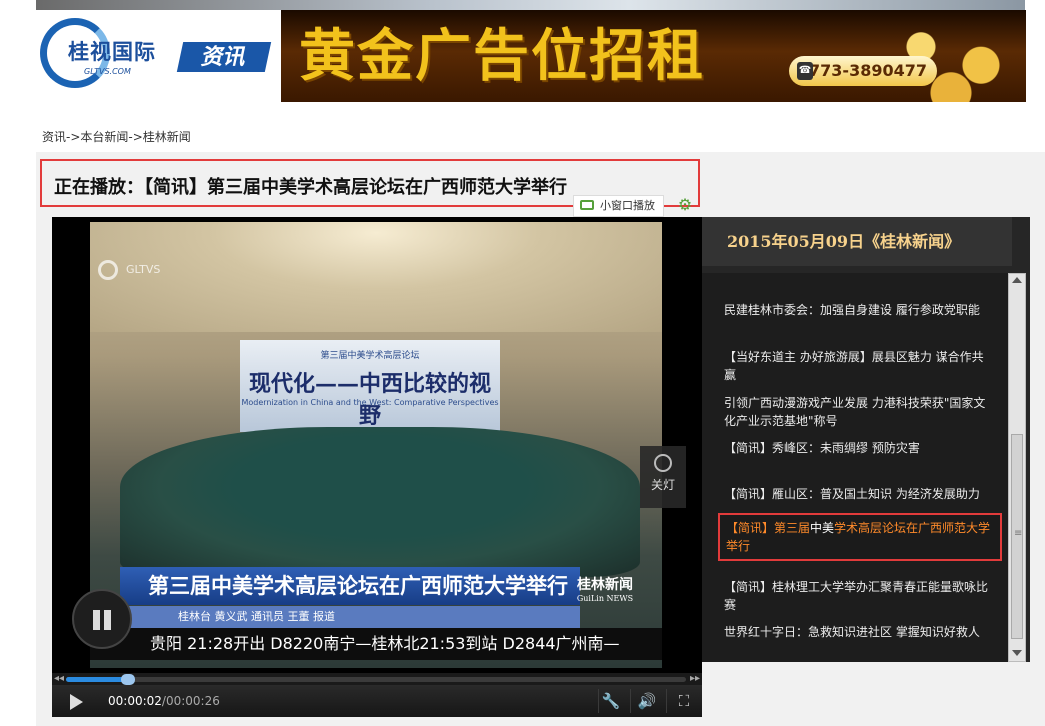 The width and height of the screenshot is (1045, 726). I want to click on mini-window-play-button: 小窗口播放, so click(618, 206).